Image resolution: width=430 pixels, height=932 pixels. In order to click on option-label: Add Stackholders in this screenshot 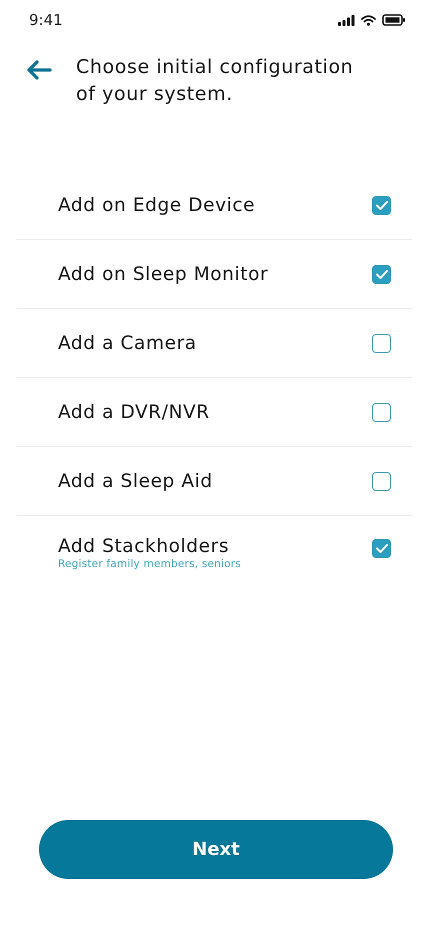, I will do `click(144, 546)`.